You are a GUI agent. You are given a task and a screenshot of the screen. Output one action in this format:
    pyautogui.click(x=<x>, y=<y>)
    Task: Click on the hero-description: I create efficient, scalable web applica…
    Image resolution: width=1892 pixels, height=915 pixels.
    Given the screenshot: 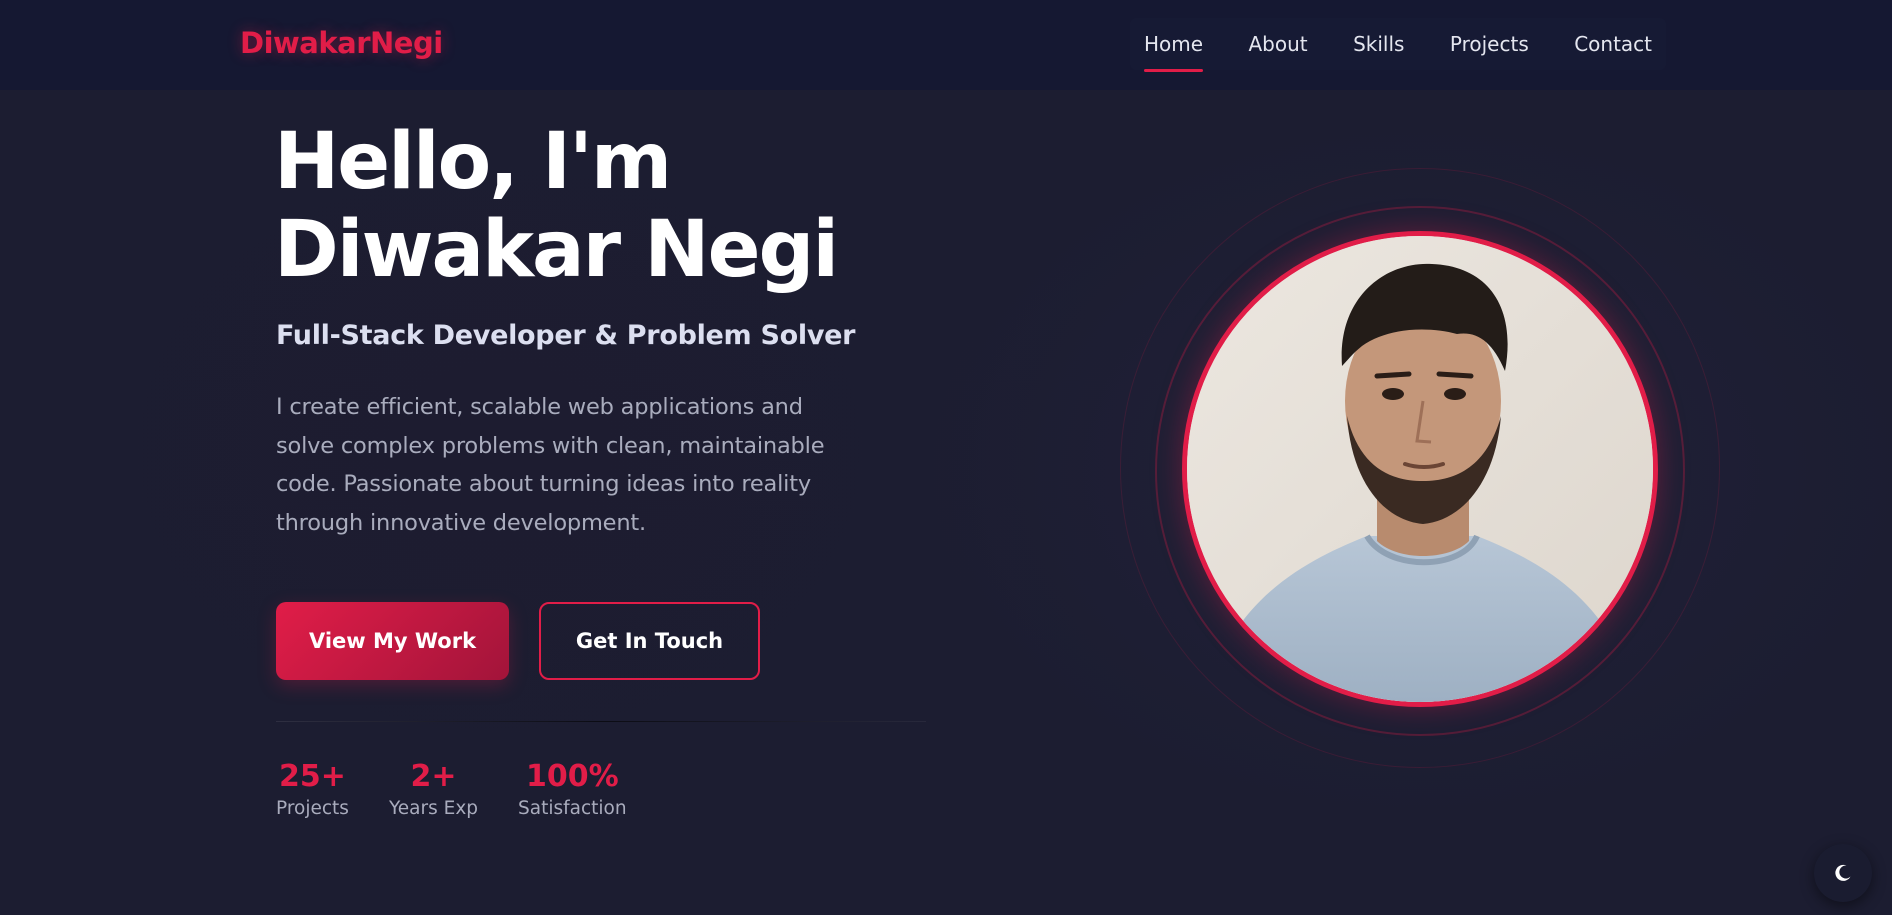 What is the action you would take?
    pyautogui.click(x=550, y=465)
    